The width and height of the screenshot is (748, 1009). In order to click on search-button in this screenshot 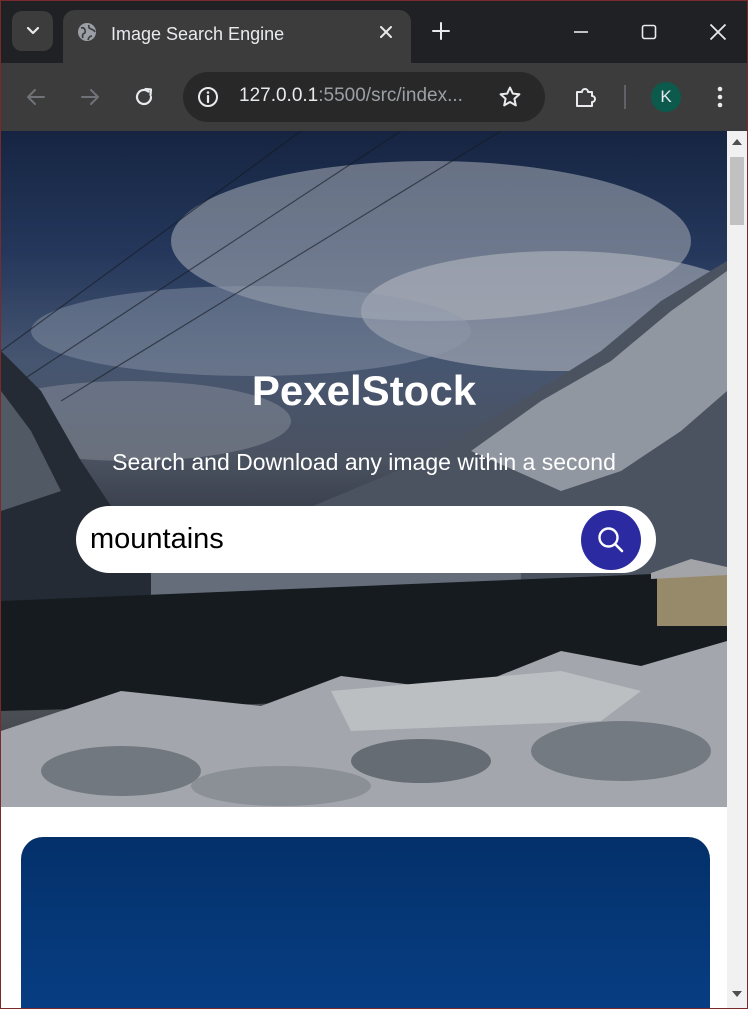, I will do `click(611, 540)`.